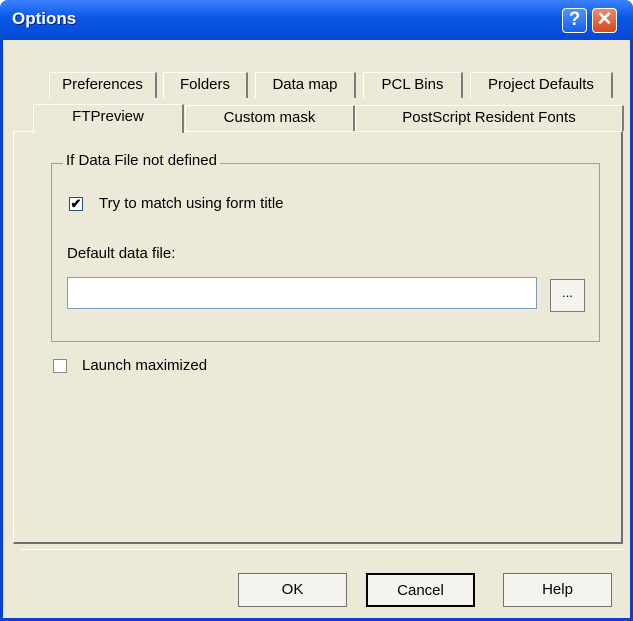 This screenshot has width=633, height=621. Describe the element at coordinates (413, 85) in the screenshot. I see `tab-pcl-bins: PCL Bins` at that location.